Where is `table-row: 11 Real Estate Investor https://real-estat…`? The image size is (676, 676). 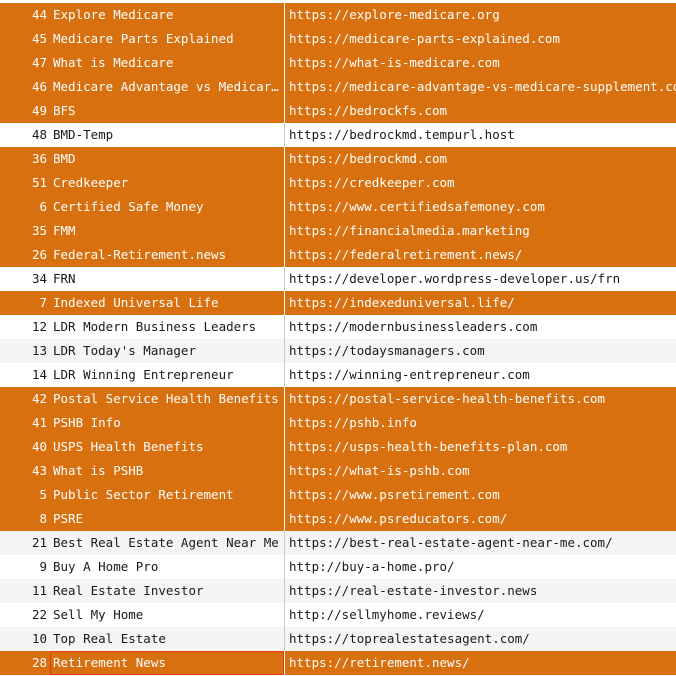 table-row: 11 Real Estate Investor https://real-estat… is located at coordinates (338, 591).